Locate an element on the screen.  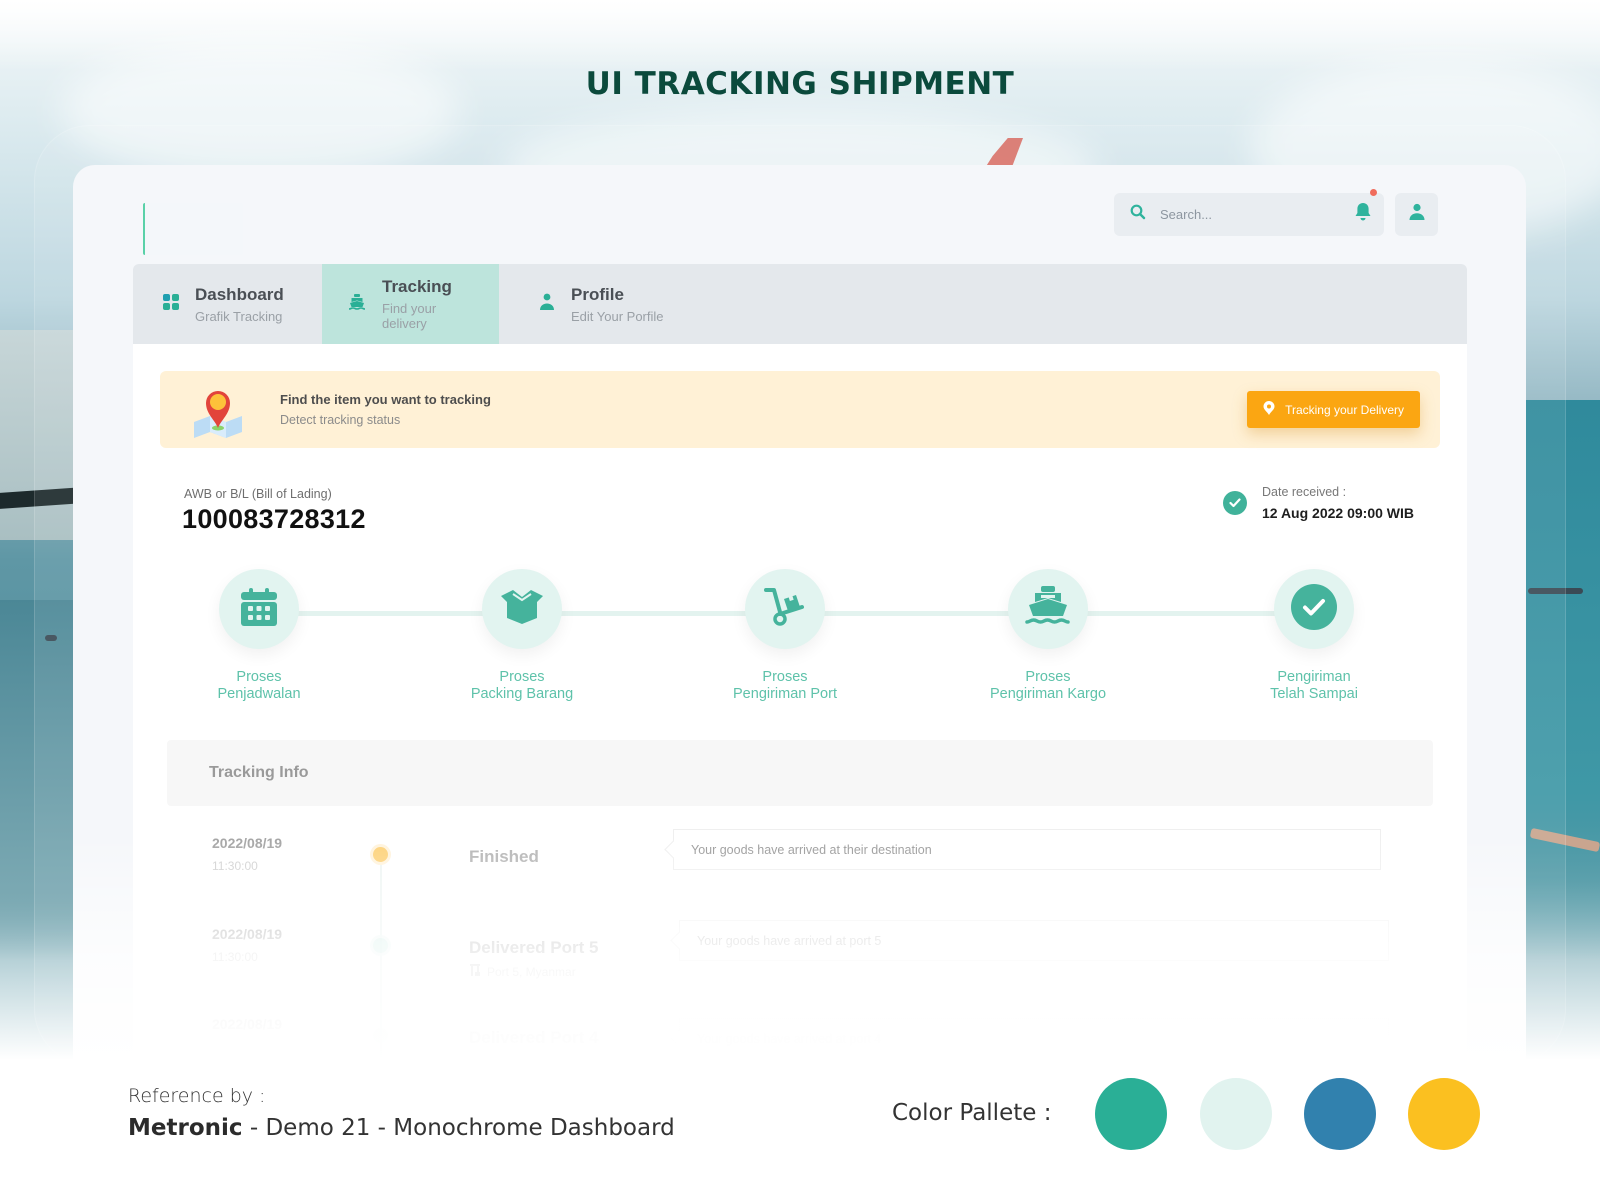
tab-sublabel: Edit Your Porfile is located at coordinates (617, 316).